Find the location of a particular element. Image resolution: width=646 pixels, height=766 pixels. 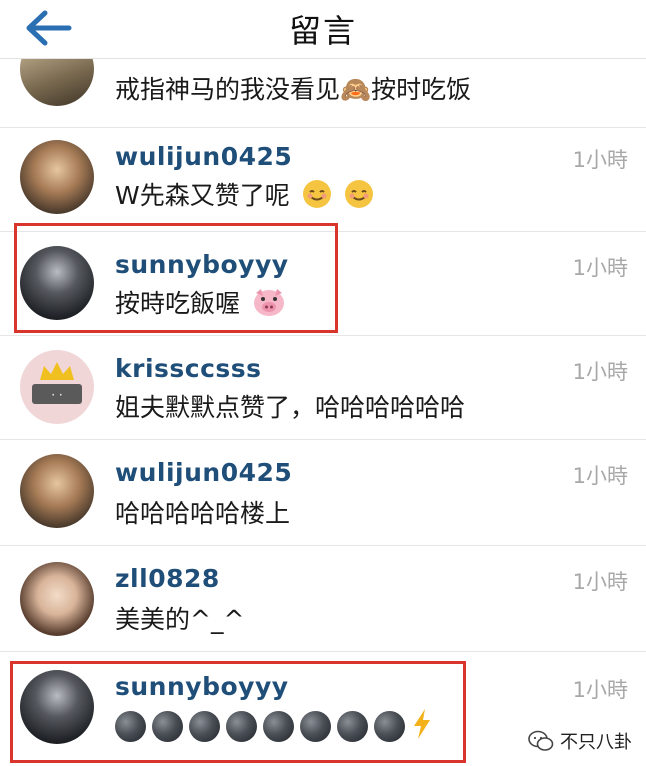

comment-item: zll0828 美美的^_^ 1小時 is located at coordinates (323, 599).